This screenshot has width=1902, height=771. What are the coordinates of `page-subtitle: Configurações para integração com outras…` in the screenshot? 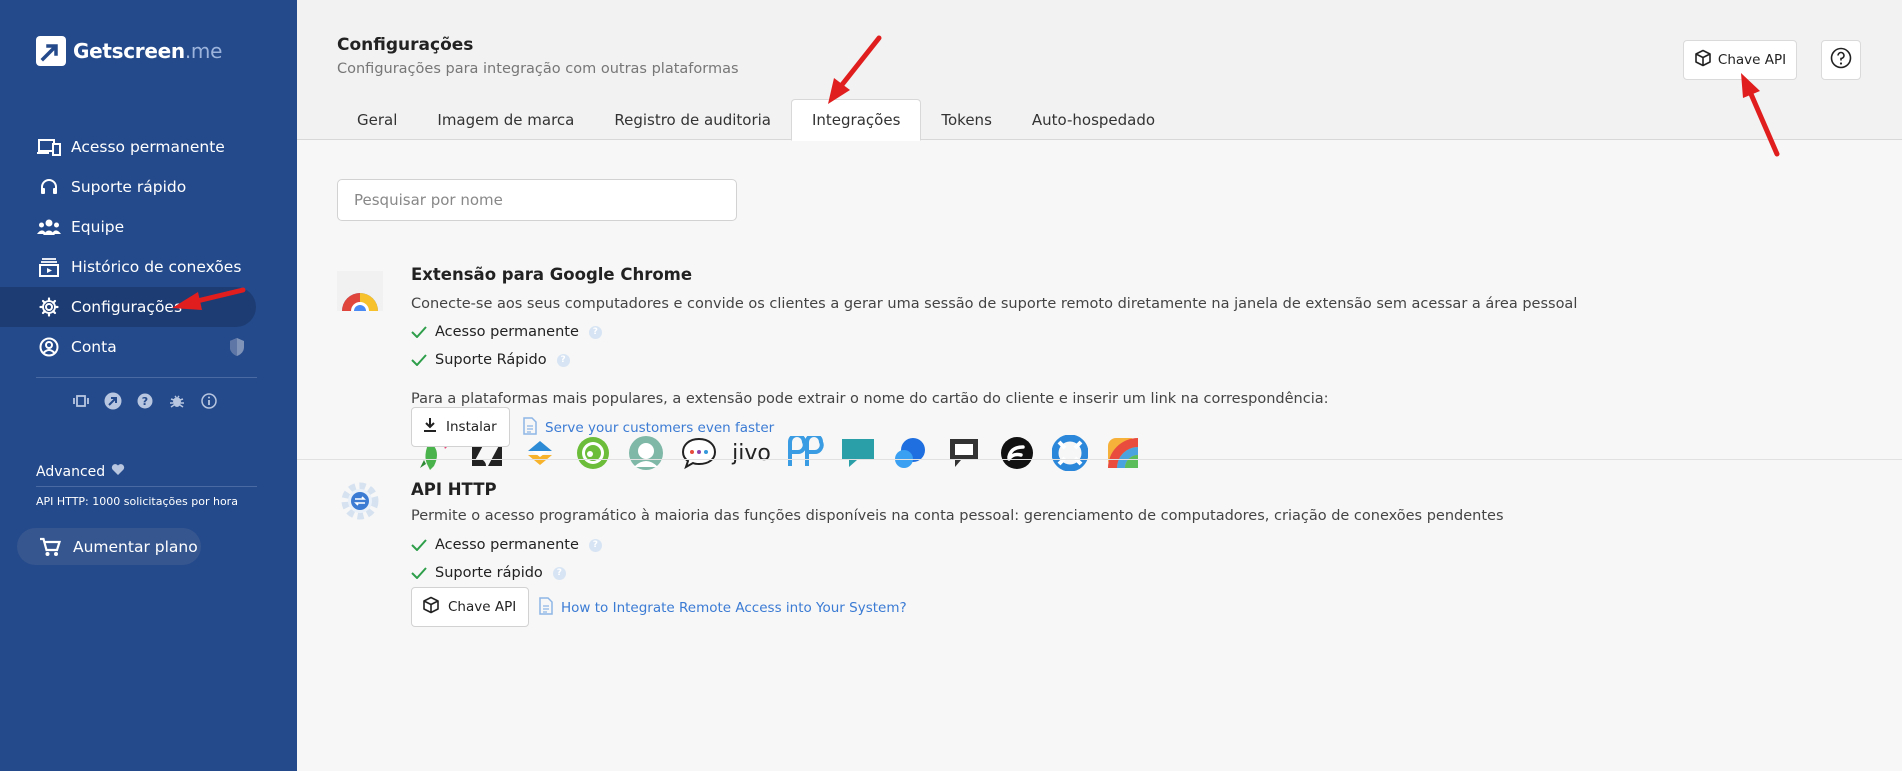 It's located at (538, 69).